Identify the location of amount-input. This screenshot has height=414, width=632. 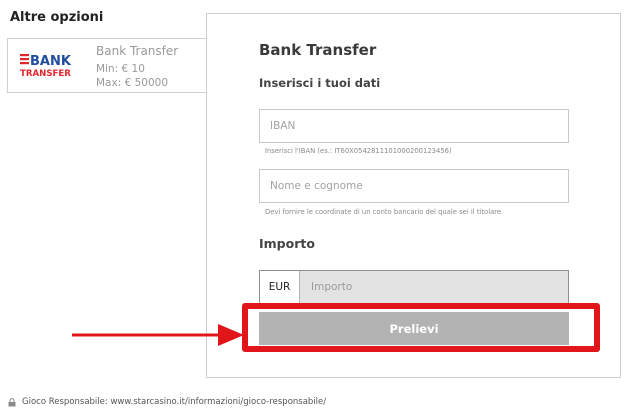
(434, 287).